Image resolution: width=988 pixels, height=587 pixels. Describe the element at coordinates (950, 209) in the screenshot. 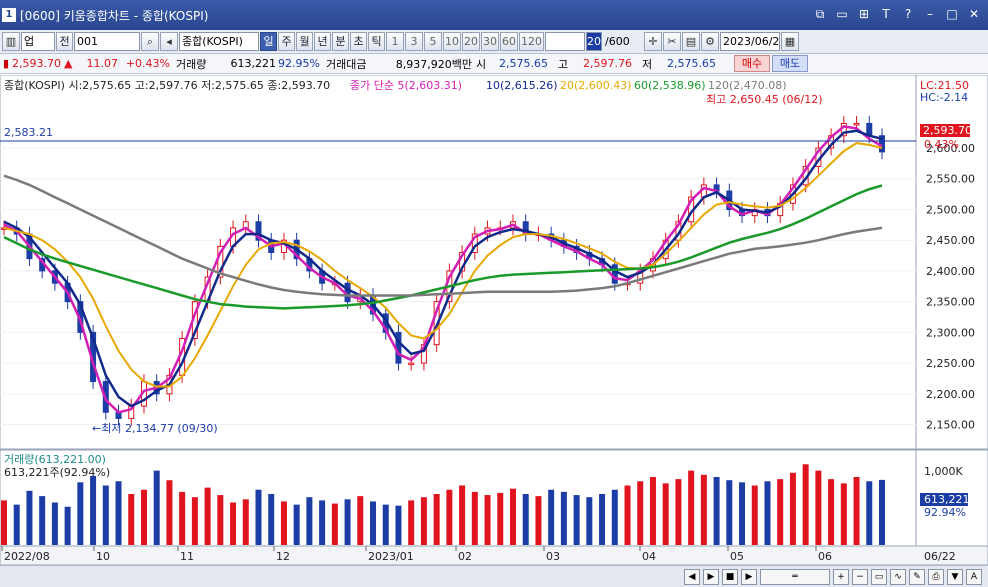

I see `y-tick-label: 2,500.00` at that location.